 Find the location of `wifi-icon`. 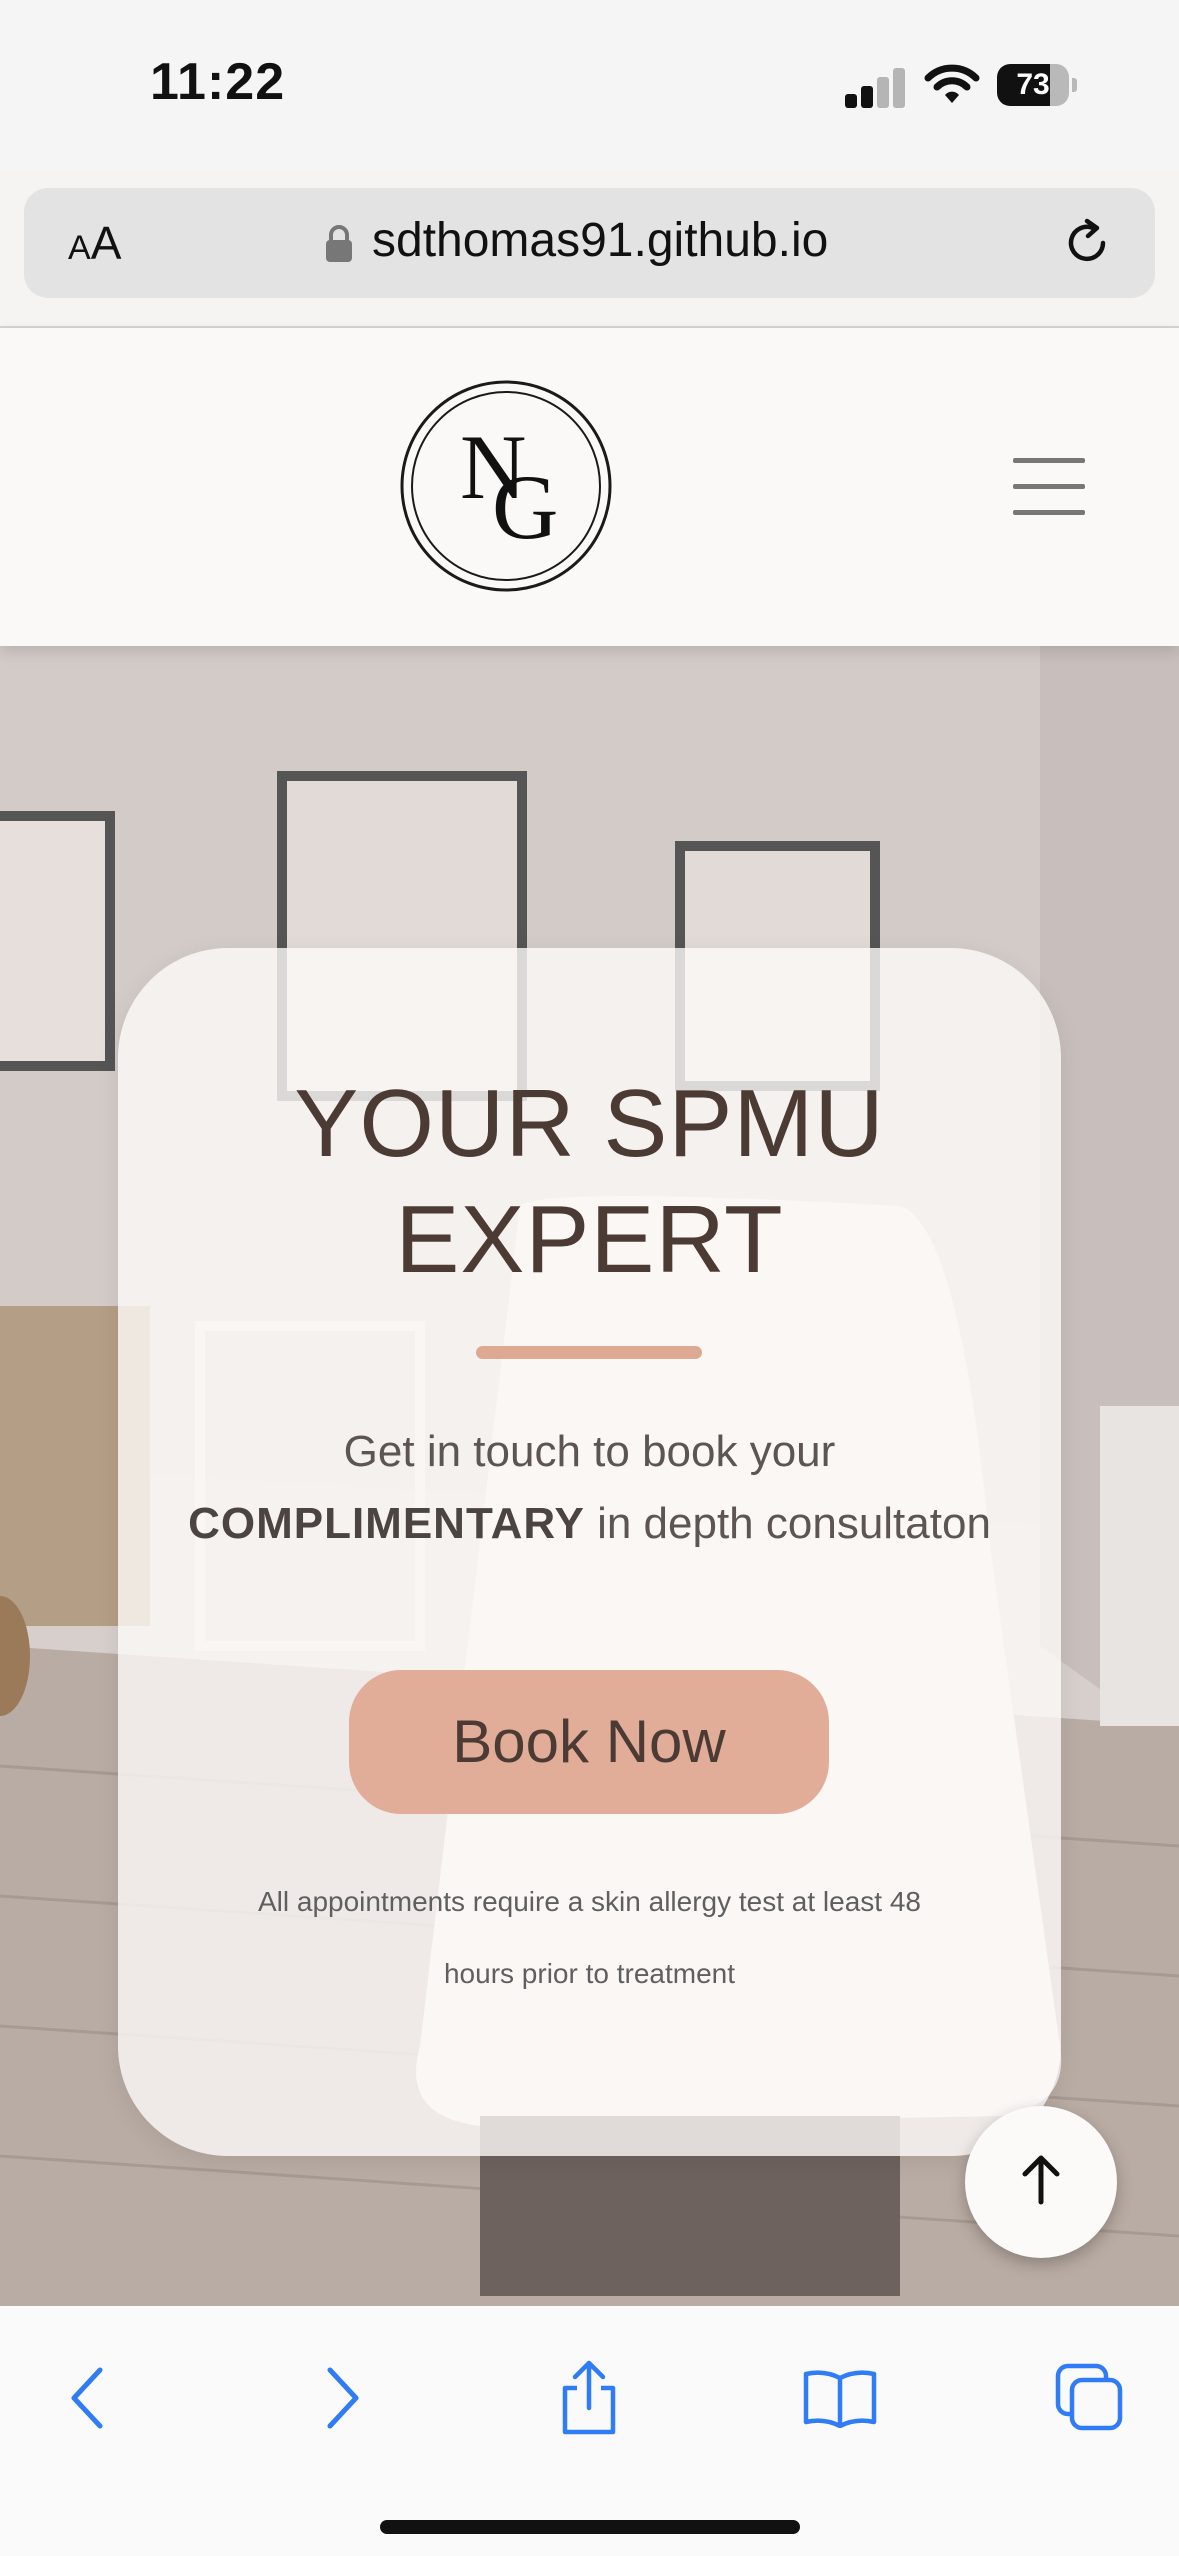

wifi-icon is located at coordinates (952, 83).